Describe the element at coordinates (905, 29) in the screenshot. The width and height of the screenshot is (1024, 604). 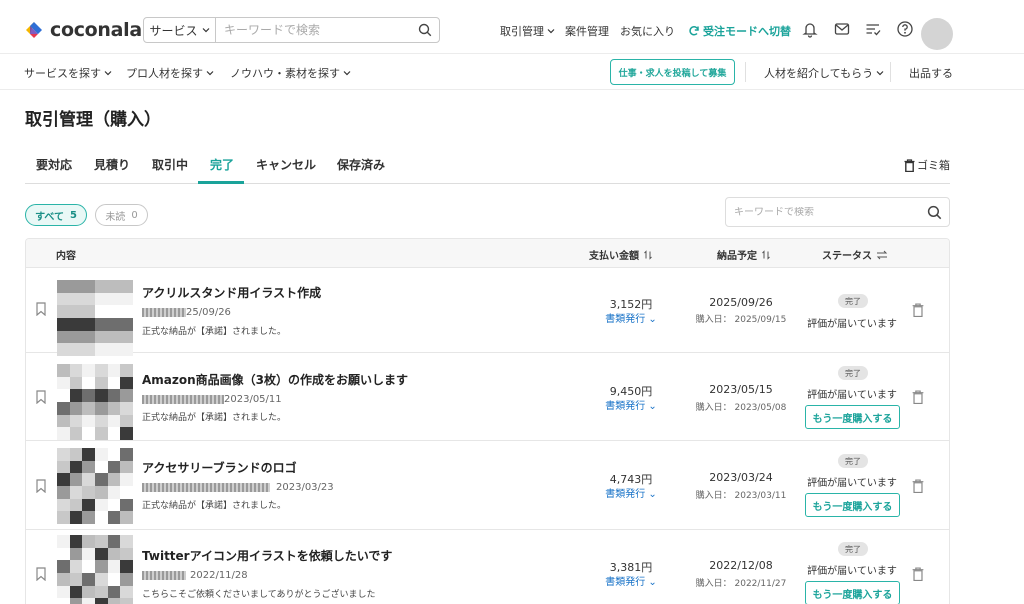
I see `help-icon` at that location.